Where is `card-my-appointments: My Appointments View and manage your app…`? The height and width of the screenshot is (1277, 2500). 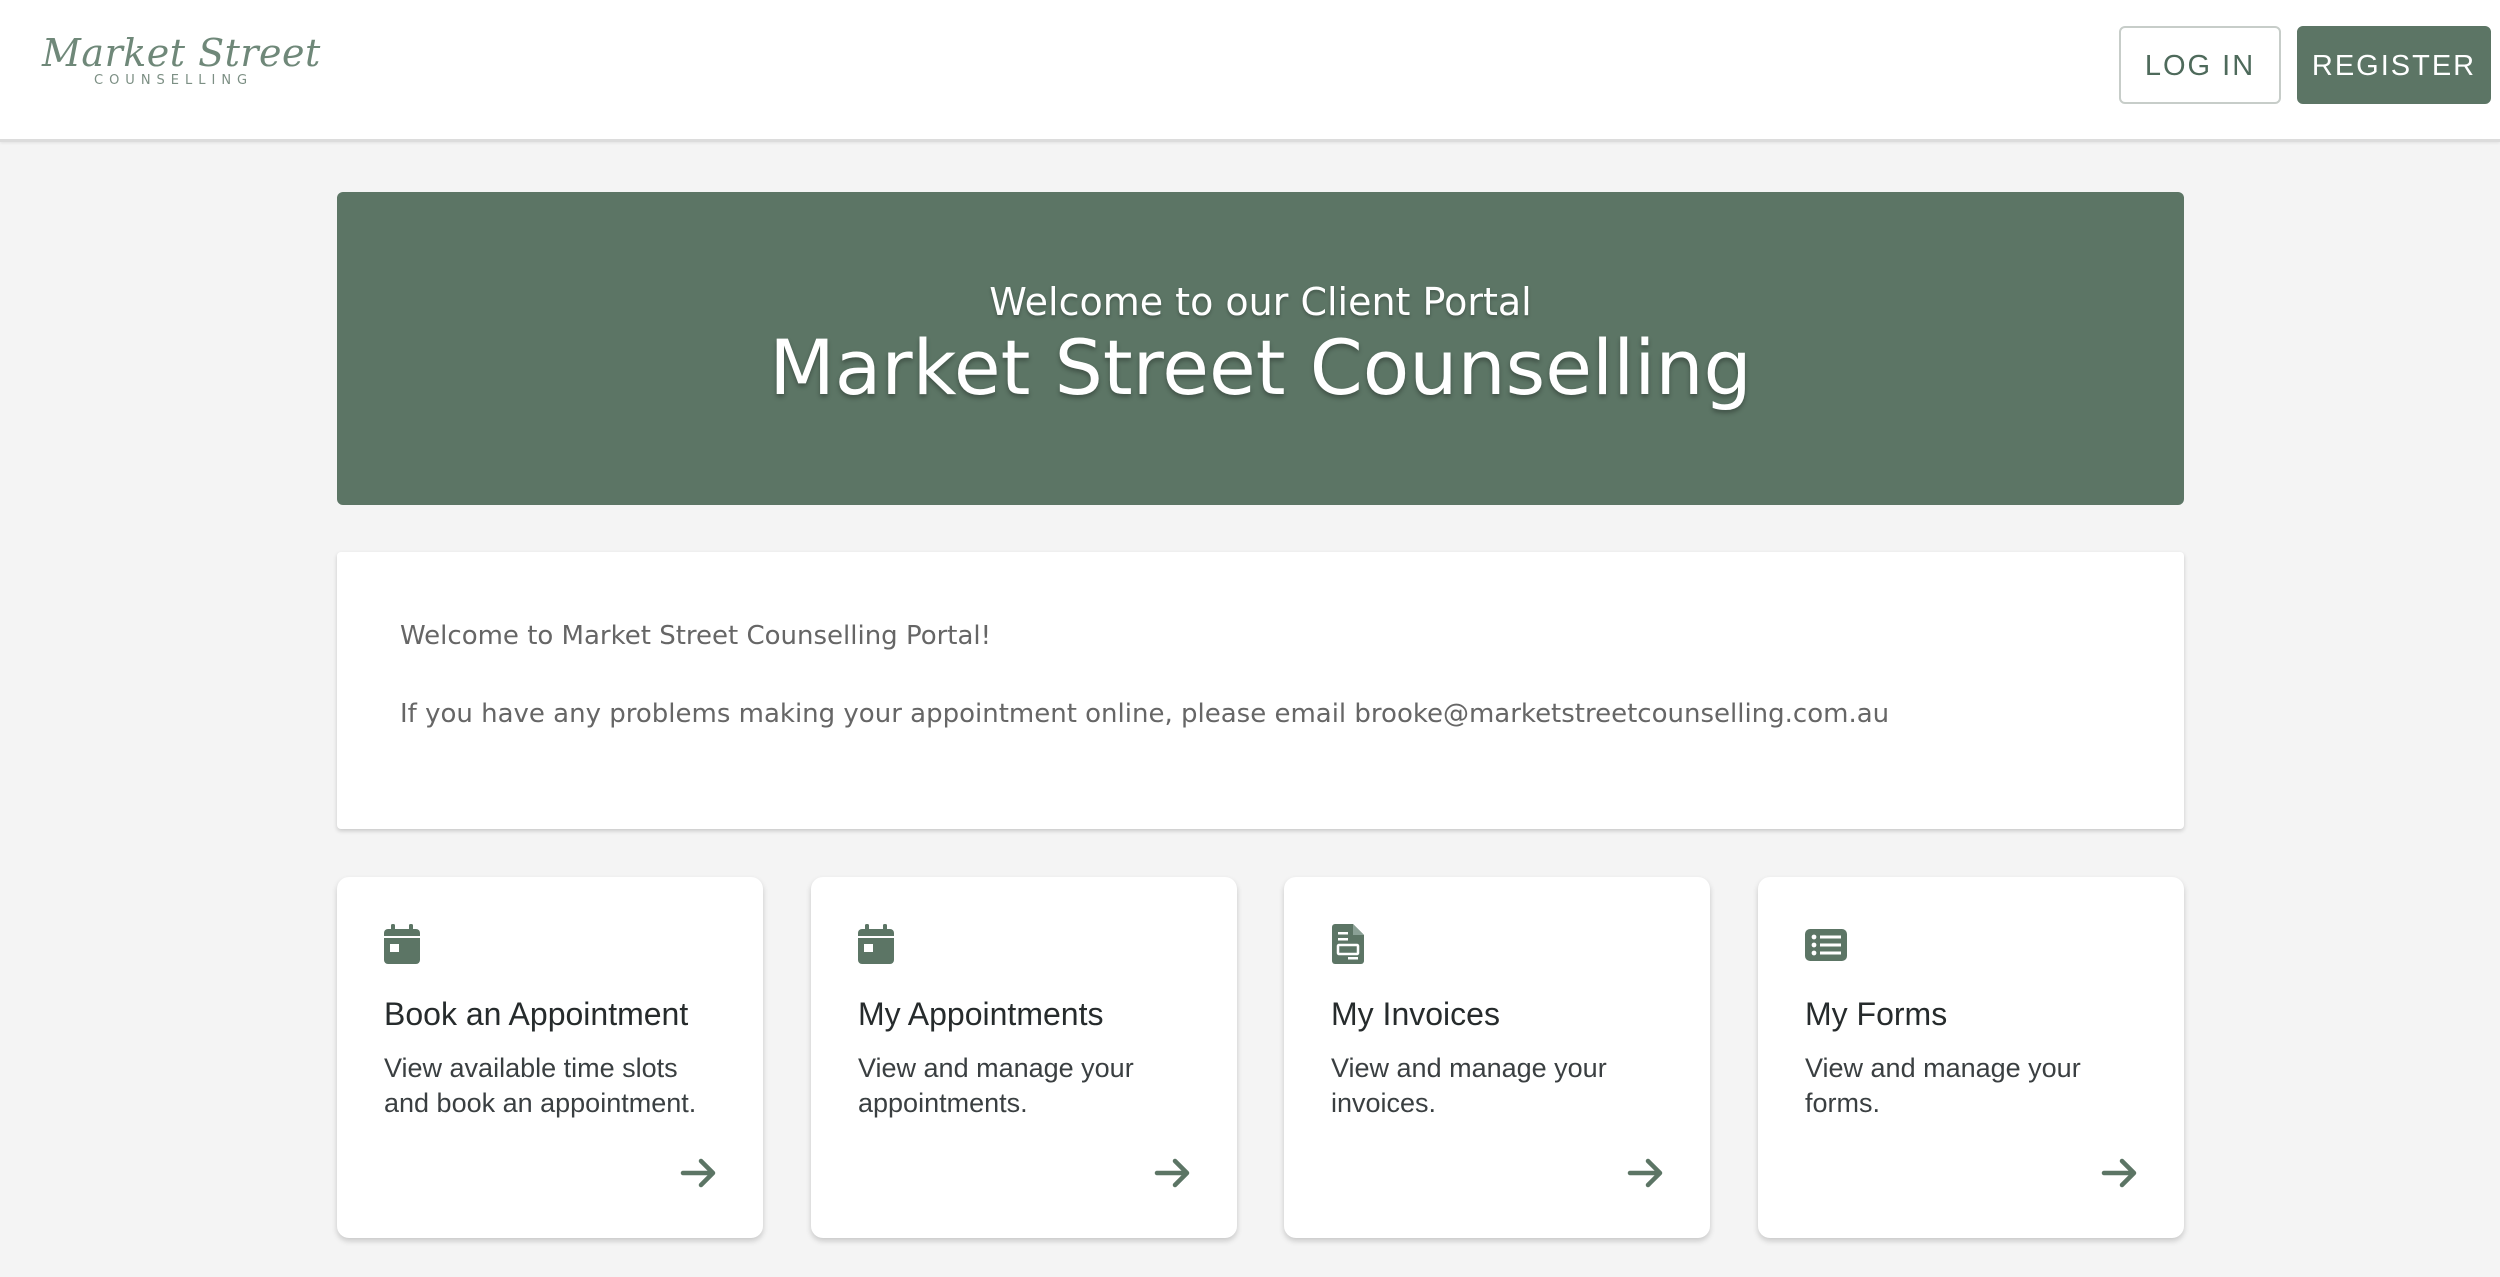
card-my-appointments: My Appointments View and manage your app… is located at coordinates (1024, 1057).